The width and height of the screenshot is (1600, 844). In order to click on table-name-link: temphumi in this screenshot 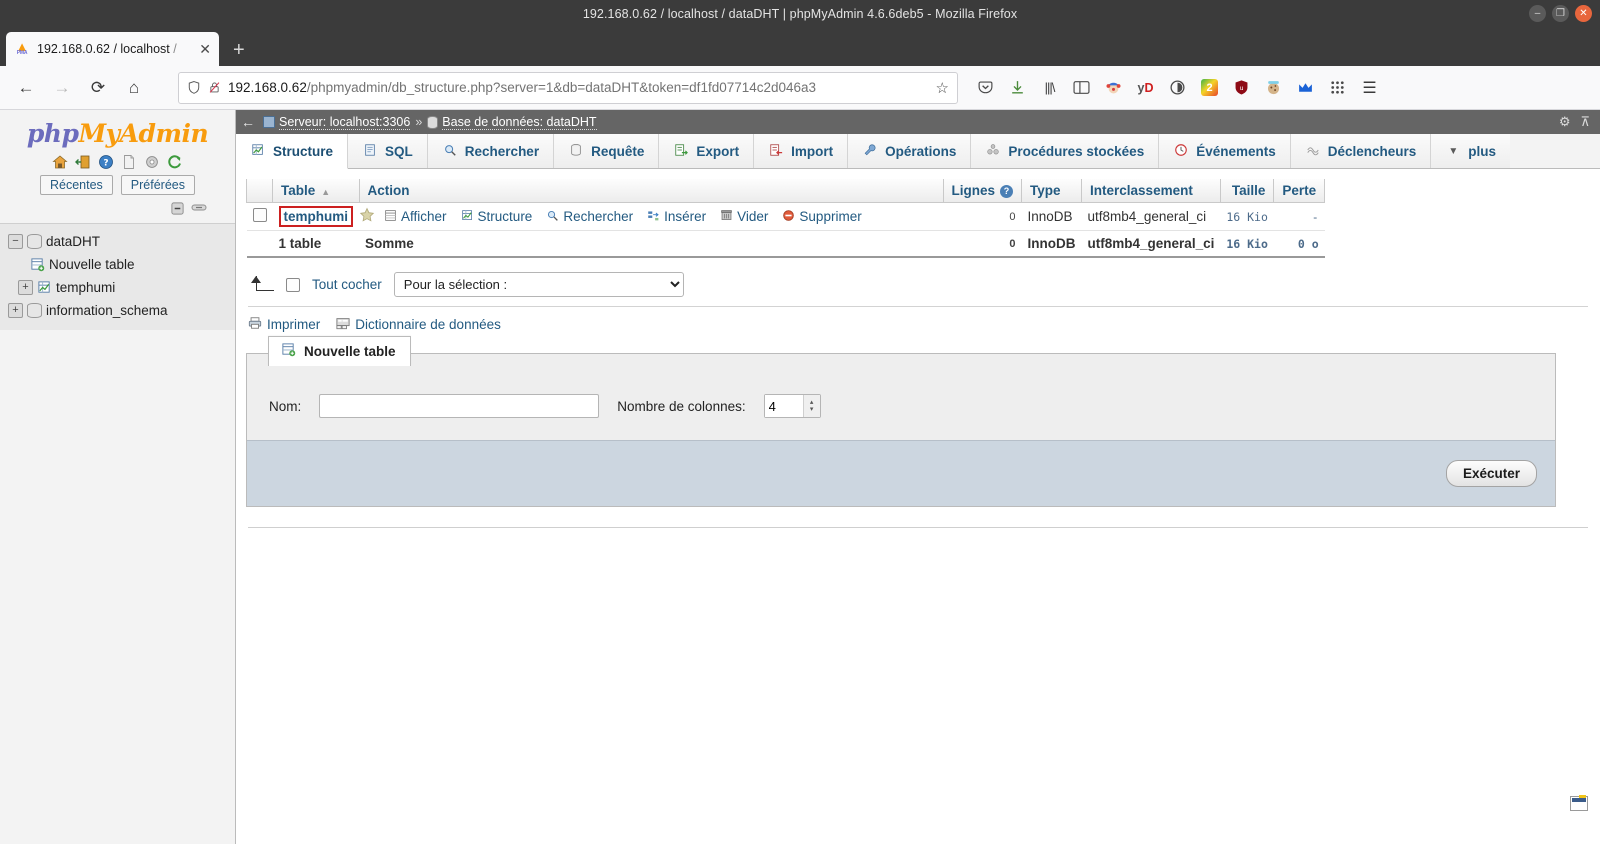, I will do `click(316, 216)`.